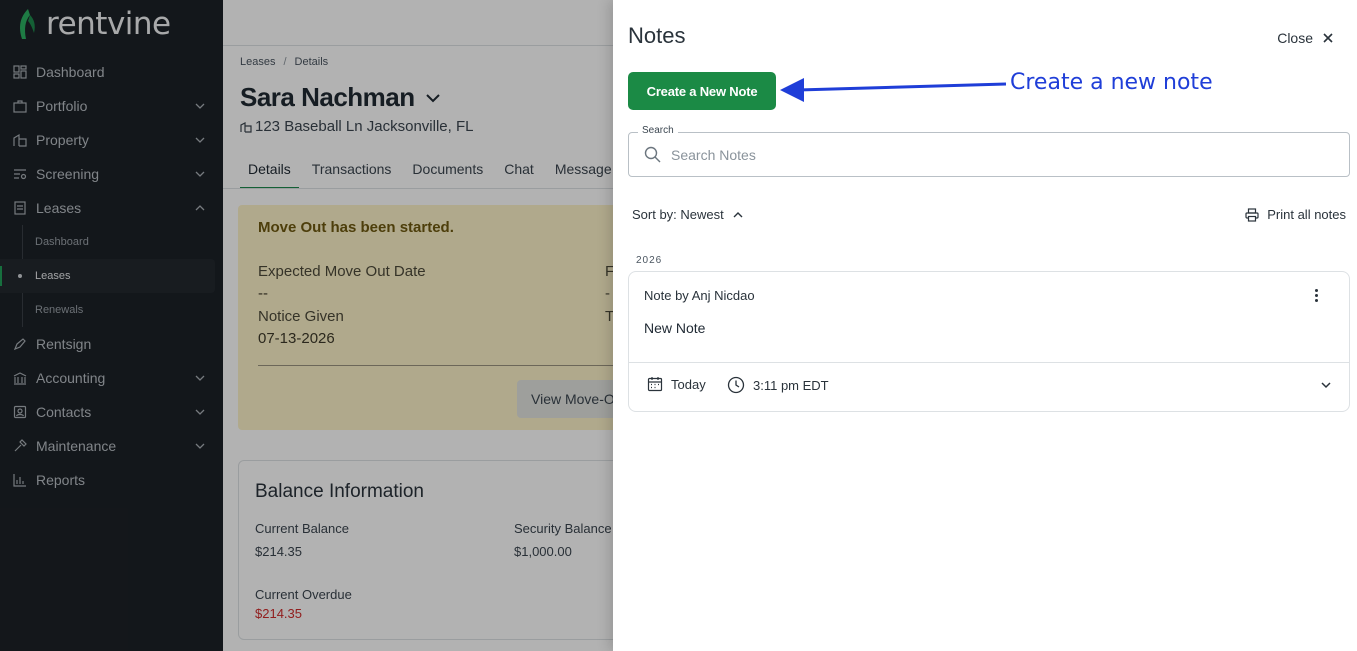 This screenshot has width=1357, height=651. What do you see at coordinates (678, 214) in the screenshot?
I see `sort-label: Sort by: Newest` at bounding box center [678, 214].